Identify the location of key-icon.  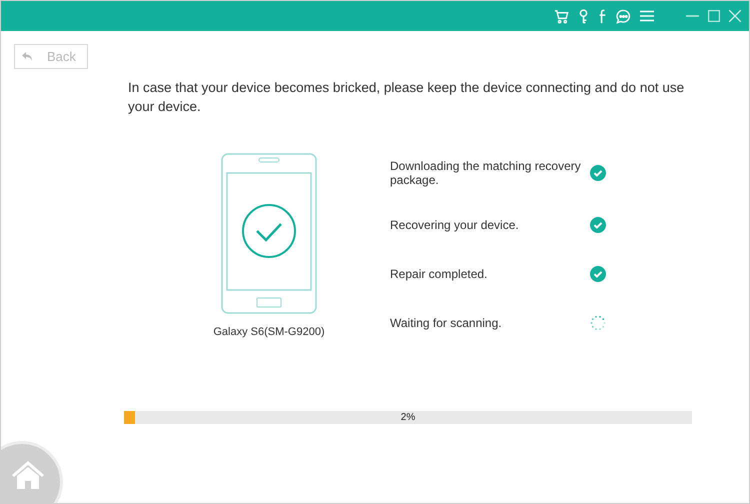
(583, 16).